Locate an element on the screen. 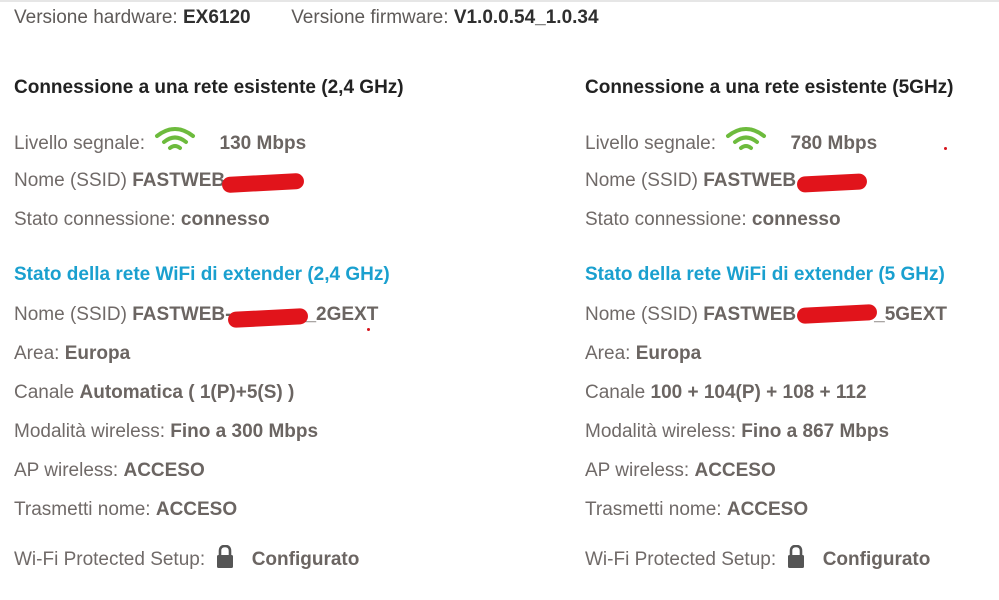  firmware-version-label: Versione firmware: is located at coordinates (370, 17).